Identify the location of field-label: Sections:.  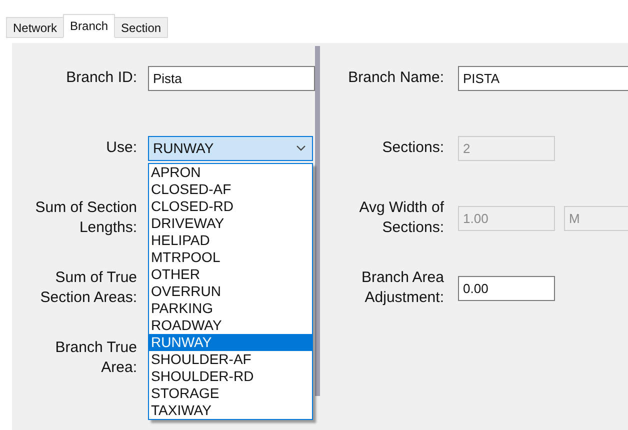
(412, 148).